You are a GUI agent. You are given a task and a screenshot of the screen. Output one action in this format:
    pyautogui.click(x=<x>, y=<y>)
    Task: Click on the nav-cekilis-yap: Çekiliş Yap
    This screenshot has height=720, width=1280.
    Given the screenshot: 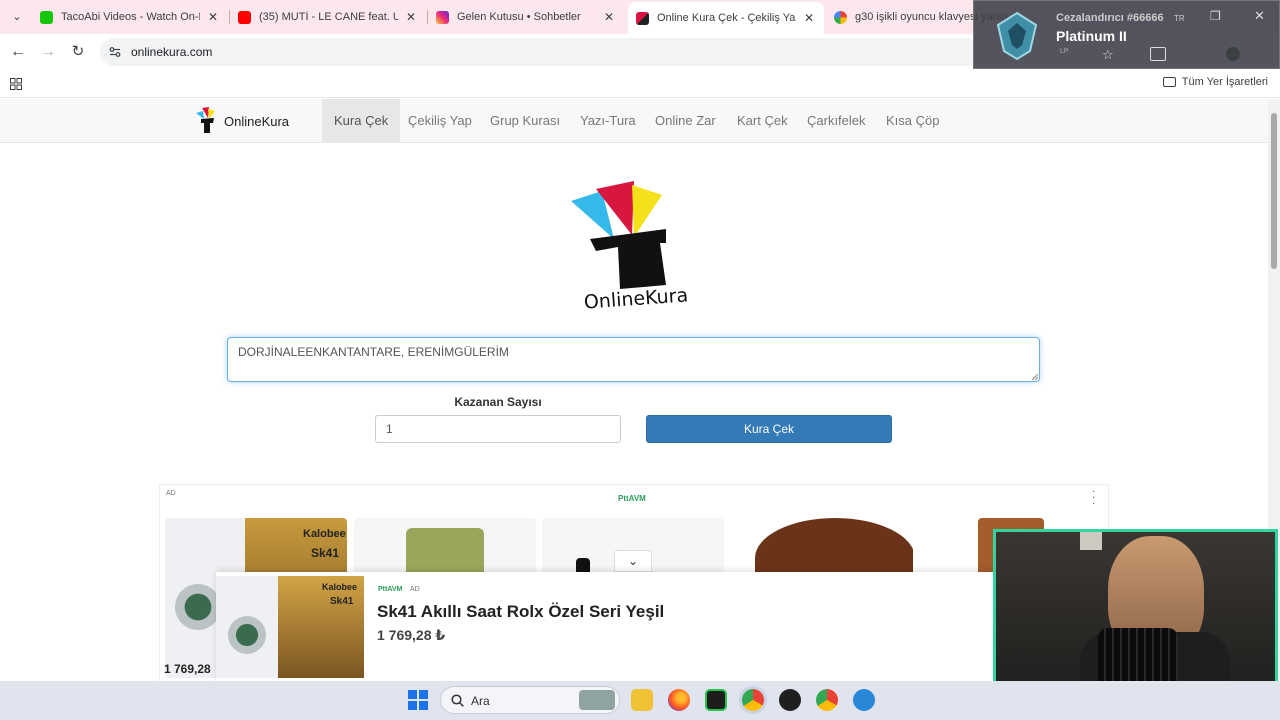 What is the action you would take?
    pyautogui.click(x=440, y=120)
    